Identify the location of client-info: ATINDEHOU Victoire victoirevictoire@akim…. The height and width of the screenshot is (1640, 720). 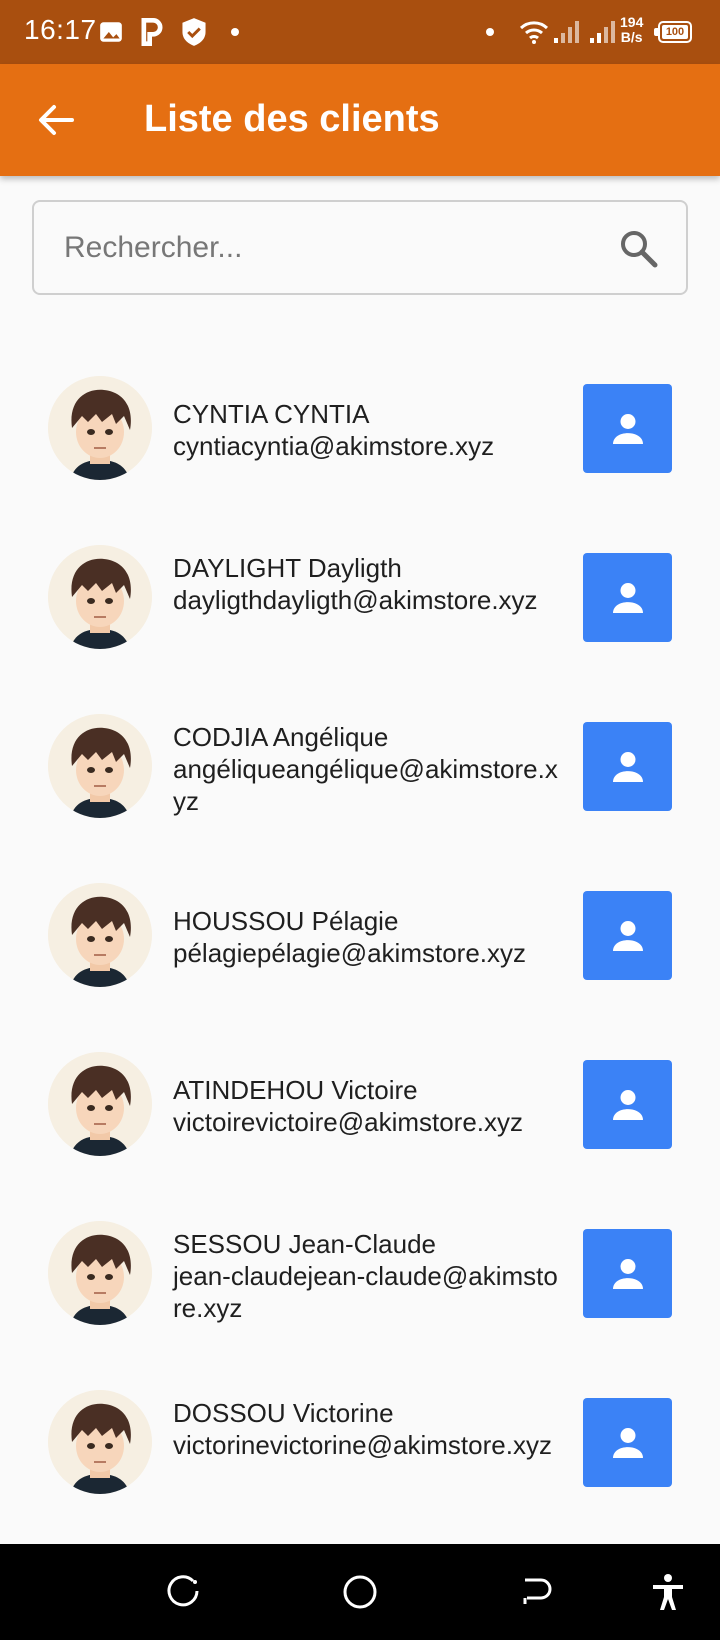
(368, 1106).